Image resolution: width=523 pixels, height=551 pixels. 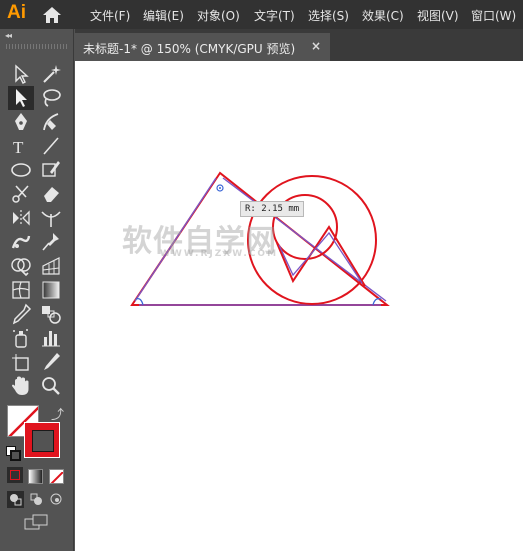 I want to click on slice-tool-icon, so click(x=51, y=362).